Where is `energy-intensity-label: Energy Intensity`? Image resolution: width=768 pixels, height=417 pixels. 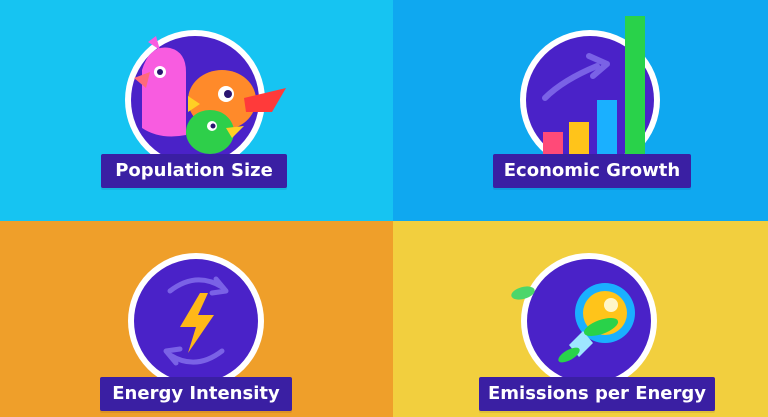 energy-intensity-label: Energy Intensity is located at coordinates (196, 394).